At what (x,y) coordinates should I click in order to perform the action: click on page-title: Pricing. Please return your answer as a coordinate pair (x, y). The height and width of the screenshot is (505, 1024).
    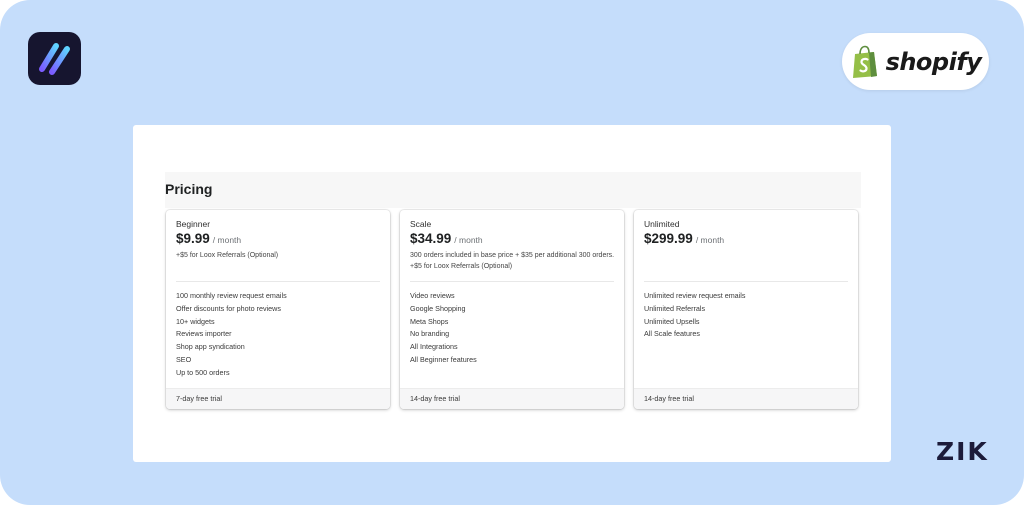
    Looking at the image, I should click on (189, 189).